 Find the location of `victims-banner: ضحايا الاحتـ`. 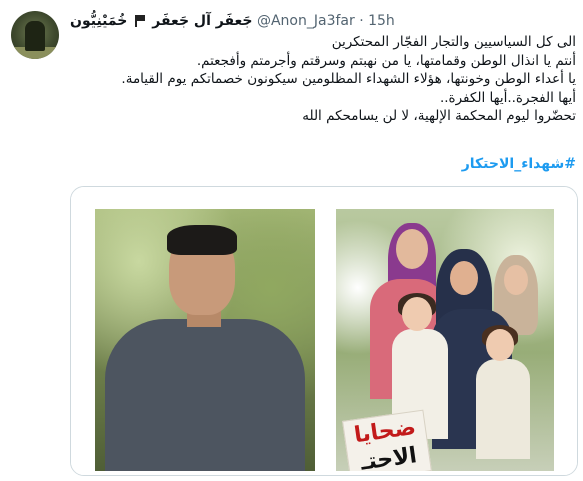

victims-banner: ضحايا الاحتـ is located at coordinates (387, 440).